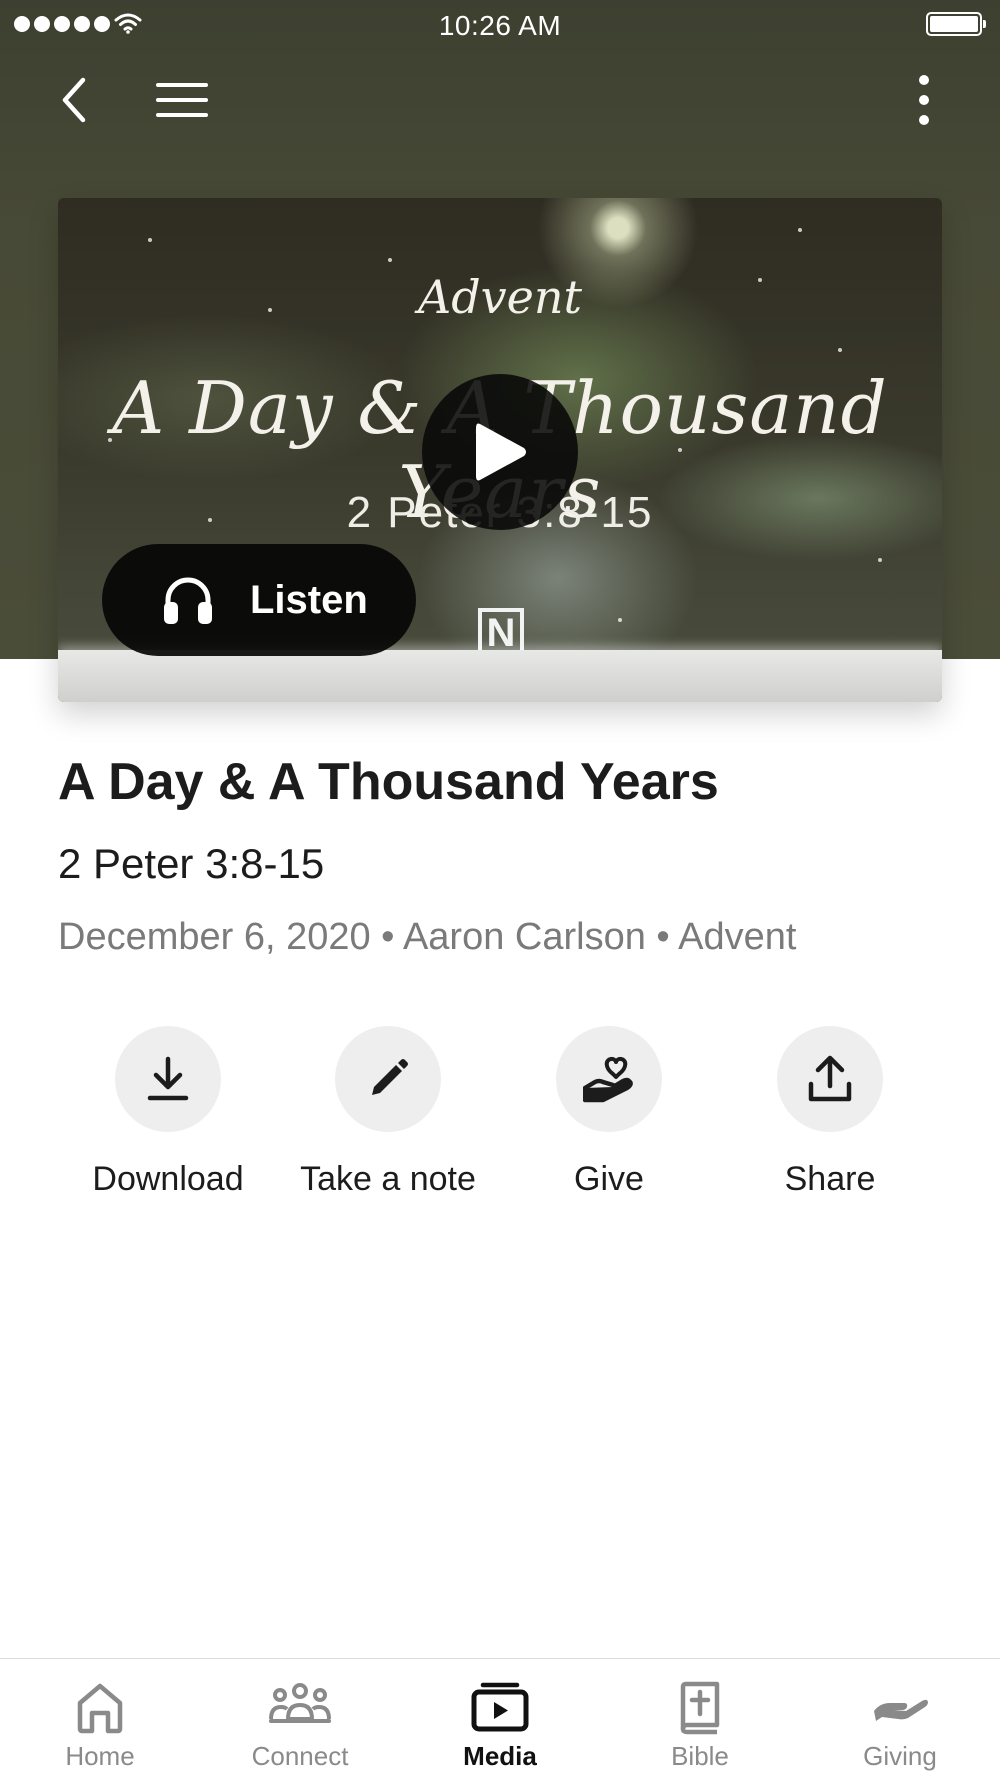 This screenshot has width=1000, height=1779. I want to click on bottom-tab-bar: Home Connect Media Bible Giving, so click(500, 1718).